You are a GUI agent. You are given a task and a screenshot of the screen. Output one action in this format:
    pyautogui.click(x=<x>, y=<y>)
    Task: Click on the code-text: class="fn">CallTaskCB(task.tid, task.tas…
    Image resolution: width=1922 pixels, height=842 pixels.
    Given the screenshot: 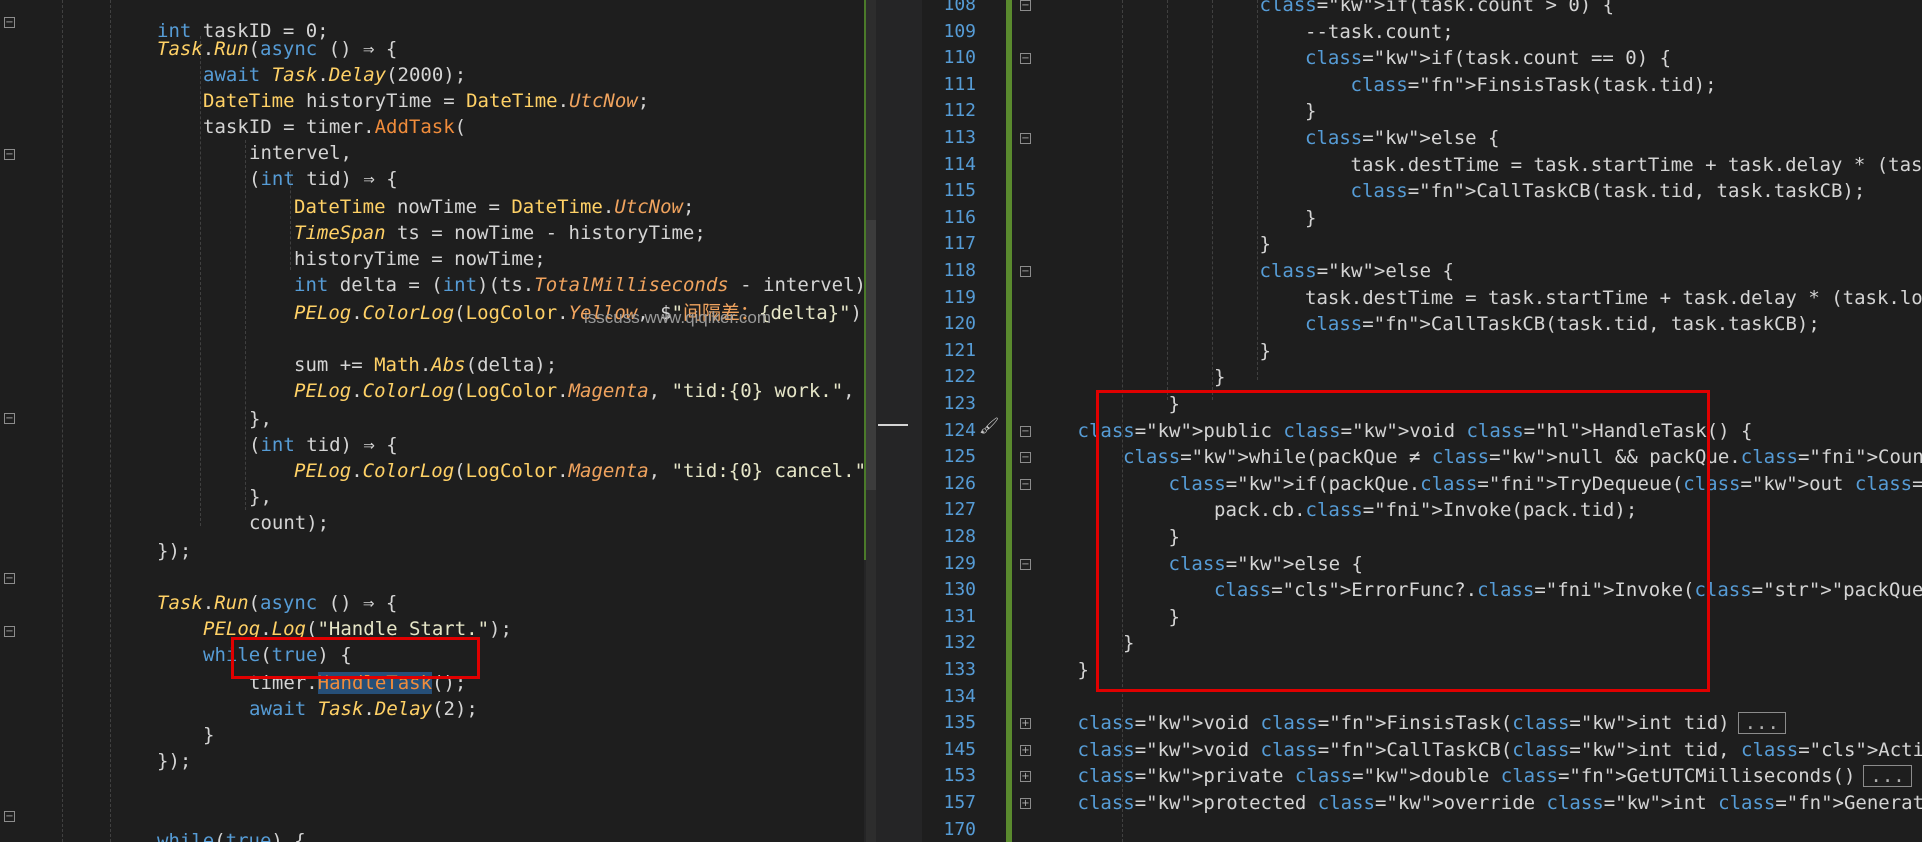 What is the action you would take?
    pyautogui.click(x=1608, y=191)
    